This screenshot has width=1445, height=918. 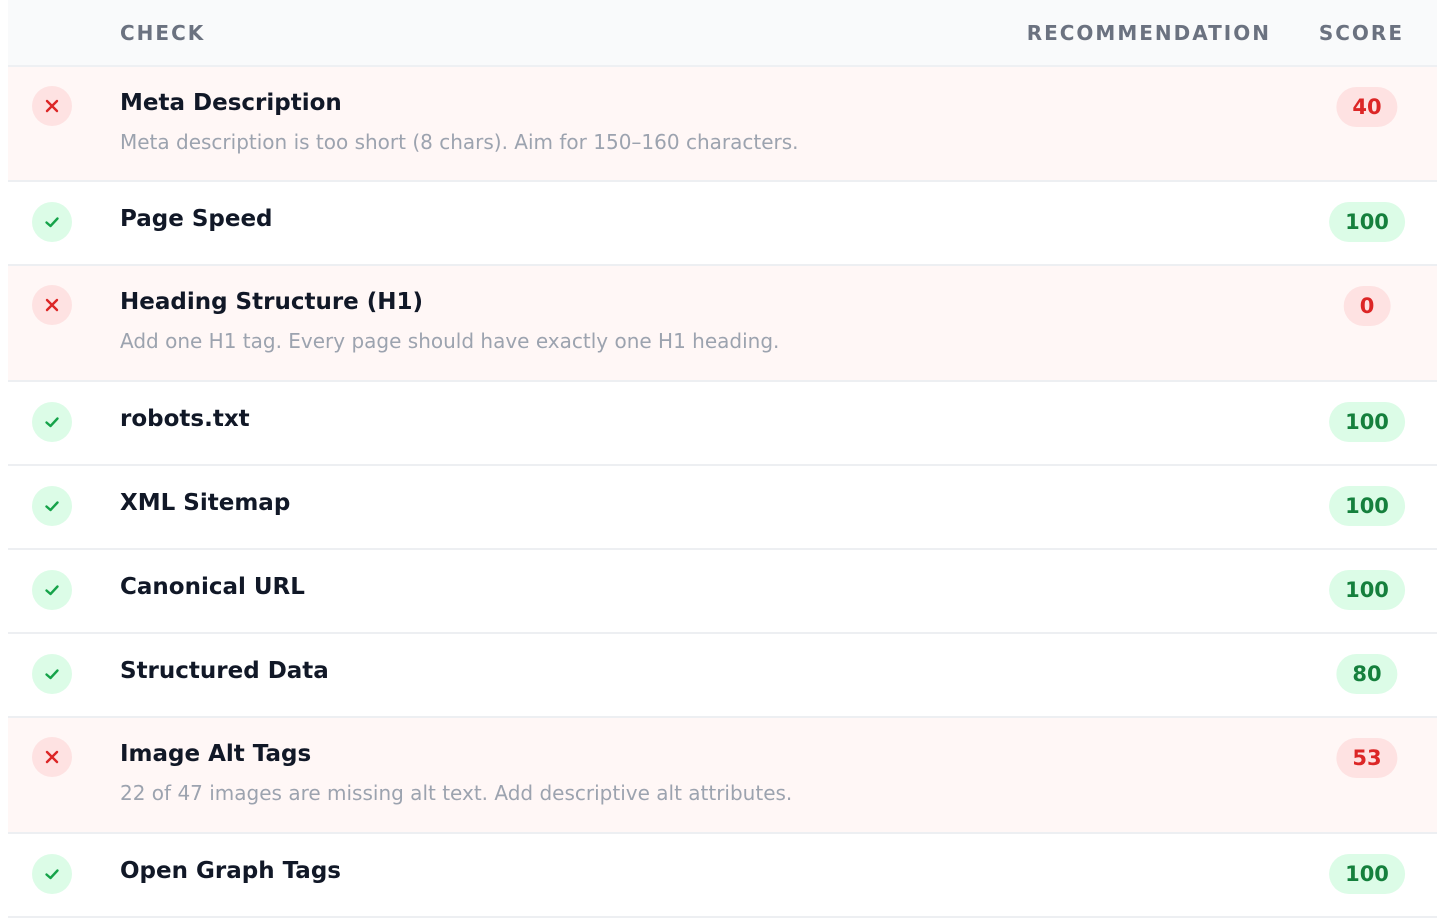 I want to click on table-row: Open Graph Tags 100, so click(x=722, y=876).